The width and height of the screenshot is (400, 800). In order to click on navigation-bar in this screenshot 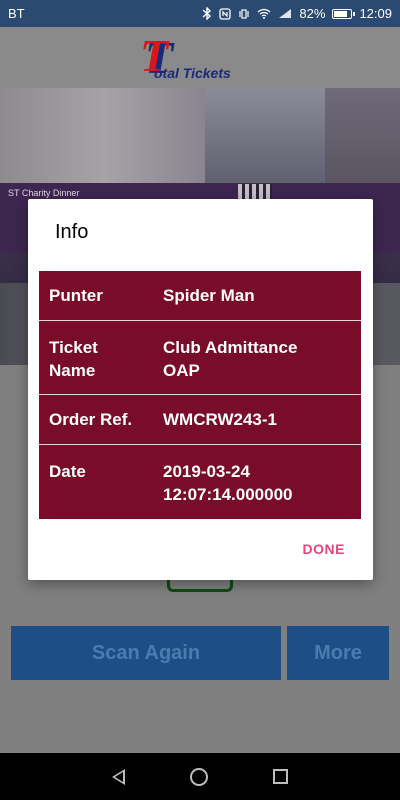, I will do `click(200, 776)`.